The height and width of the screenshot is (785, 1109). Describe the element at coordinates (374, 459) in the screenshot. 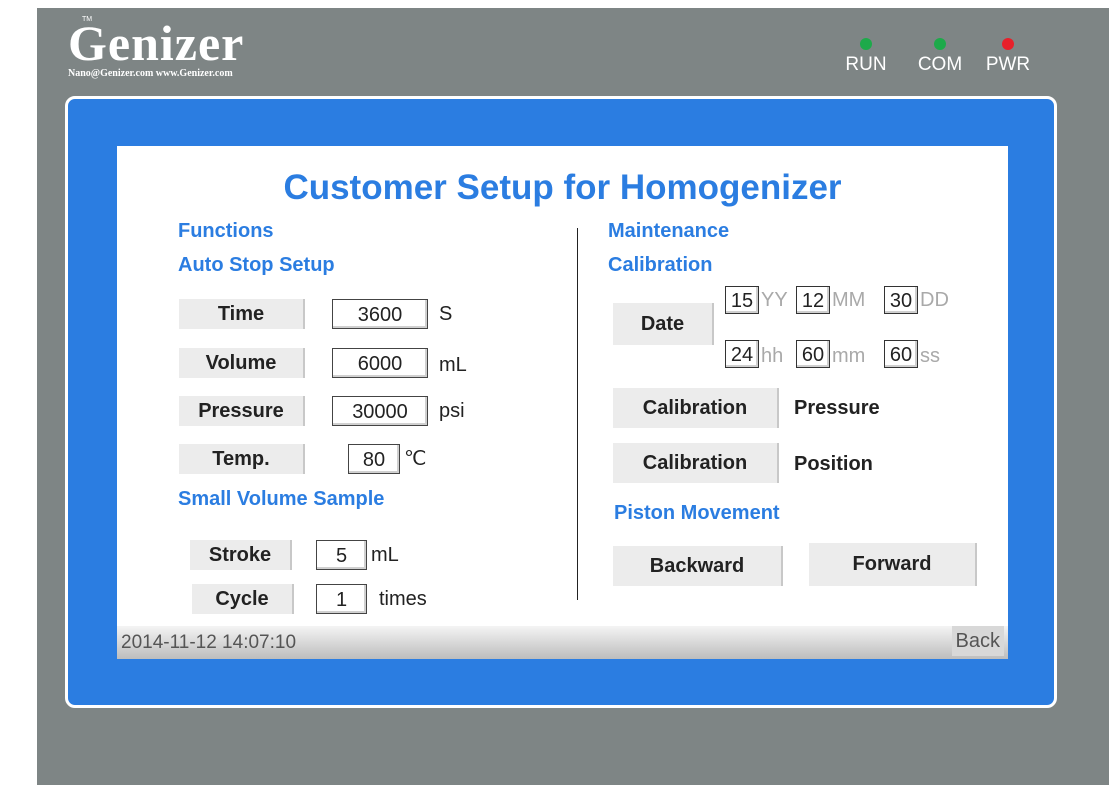

I see `temp-input: 80` at that location.